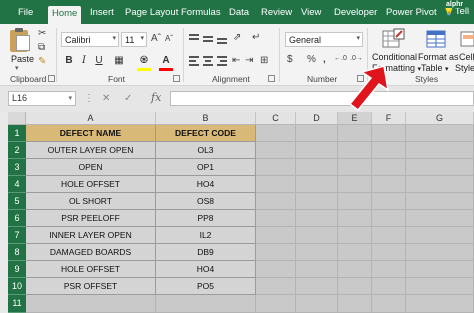  I want to click on format-as-table-button: Table ▾, so click(435, 68).